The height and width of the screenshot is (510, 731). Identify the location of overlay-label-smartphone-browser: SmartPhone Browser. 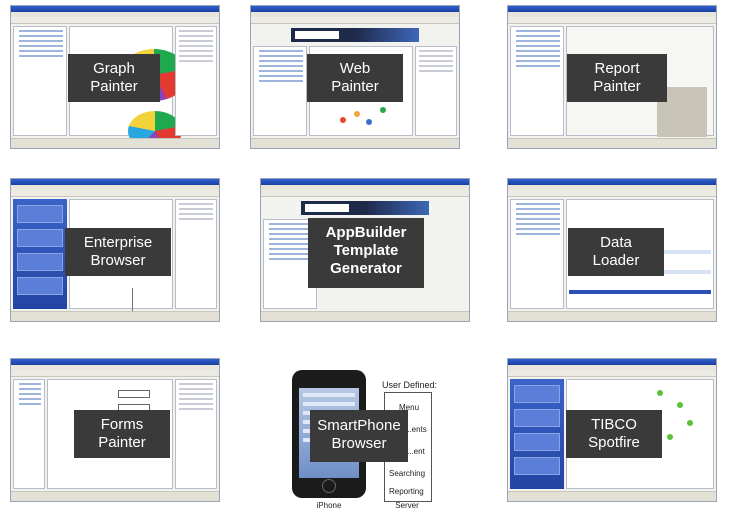
(359, 436).